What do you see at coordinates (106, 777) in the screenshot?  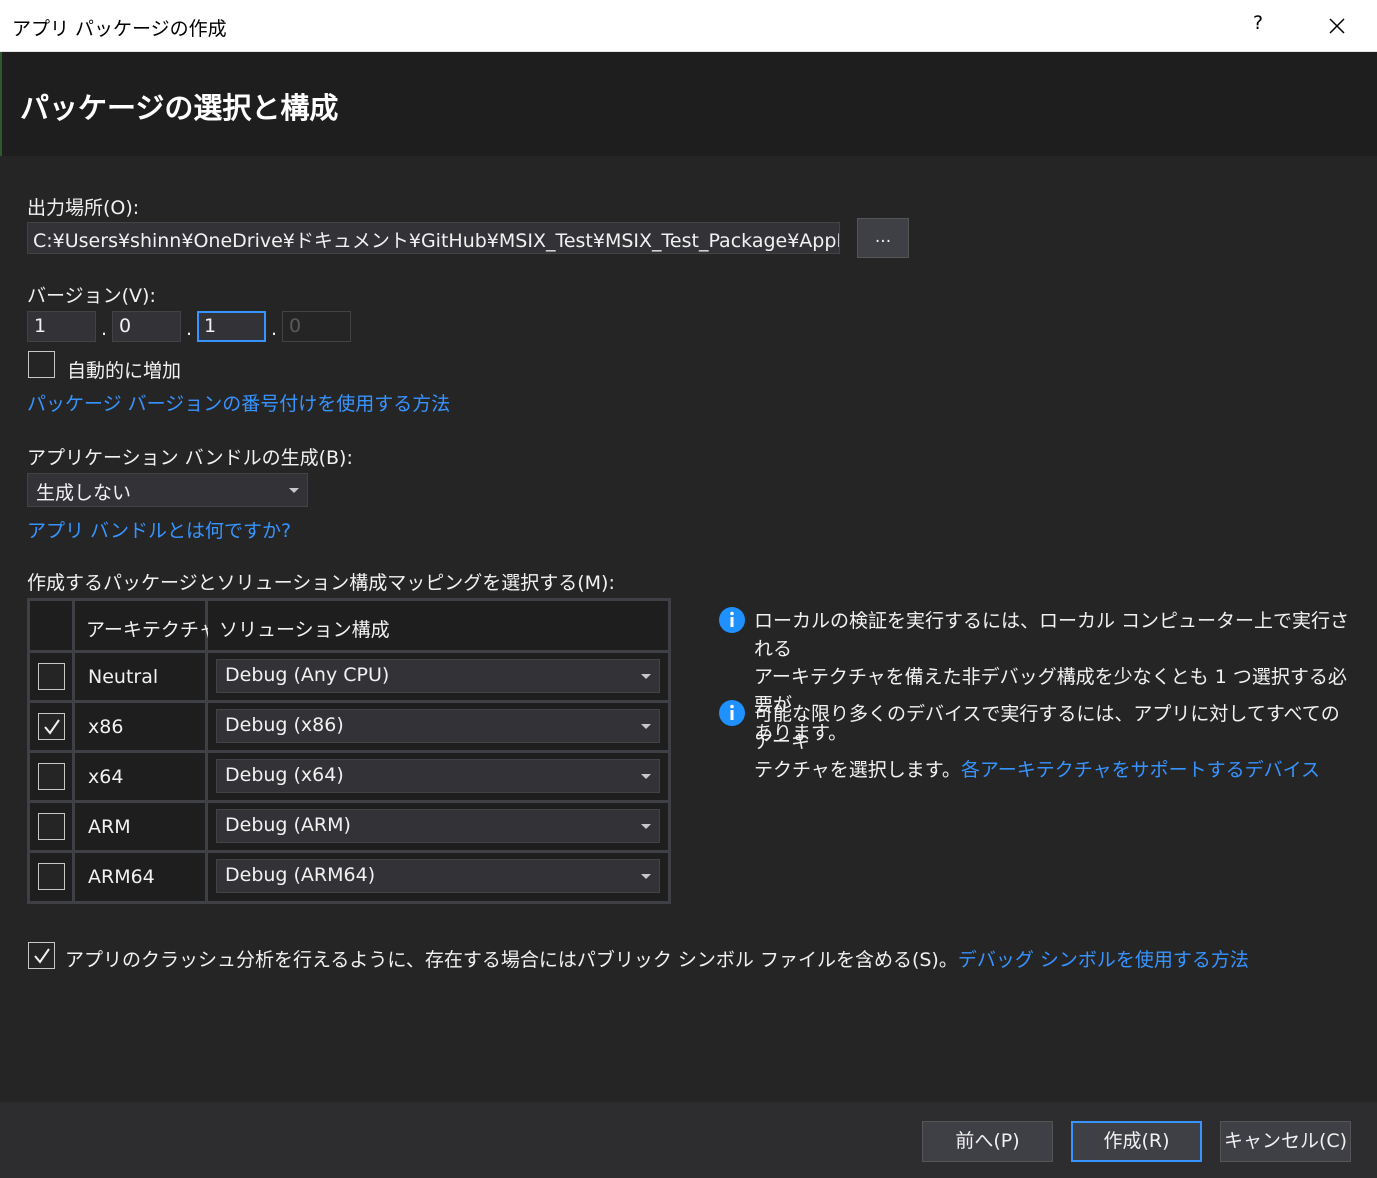 I see `row-architecture: x64` at bounding box center [106, 777].